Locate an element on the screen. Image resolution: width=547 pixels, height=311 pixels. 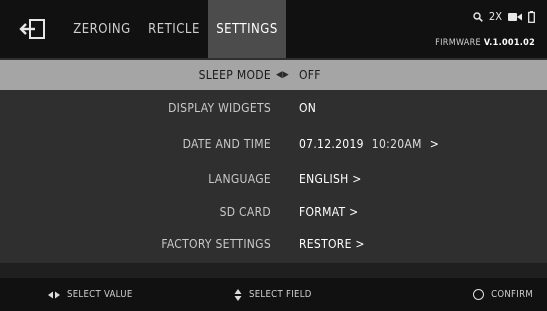
setting-value: 07.12.2019 10:20AM > is located at coordinates (369, 144).